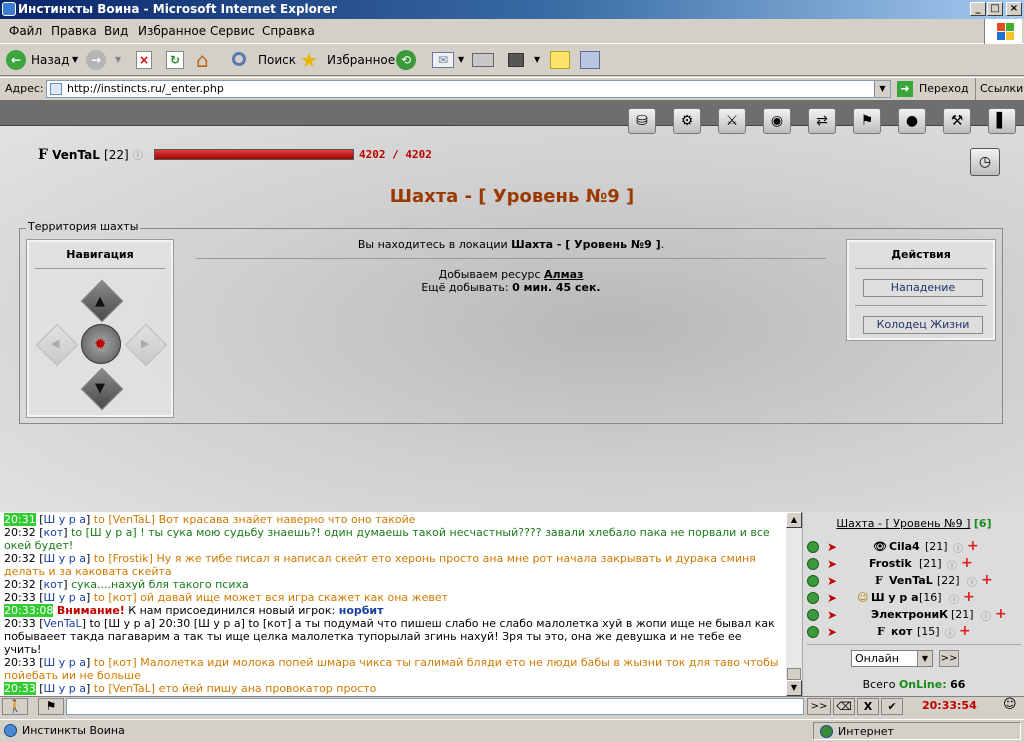  I want to click on game-sword-icon: ⚔, so click(732, 121).